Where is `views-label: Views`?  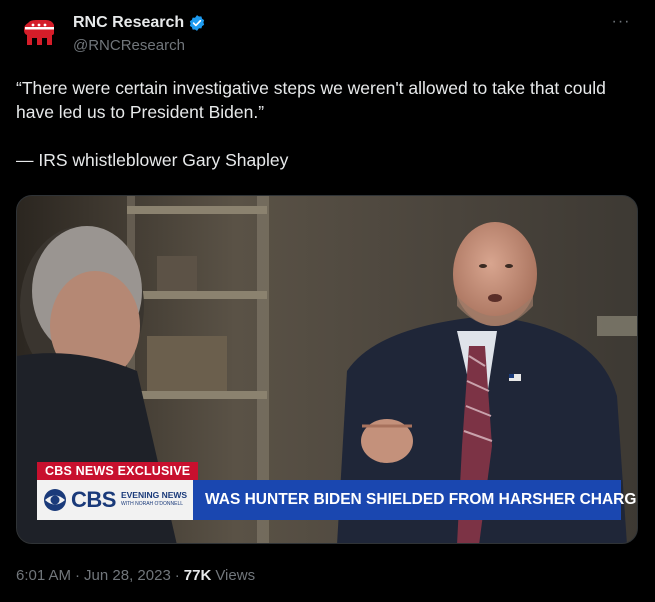 views-label: Views is located at coordinates (235, 575).